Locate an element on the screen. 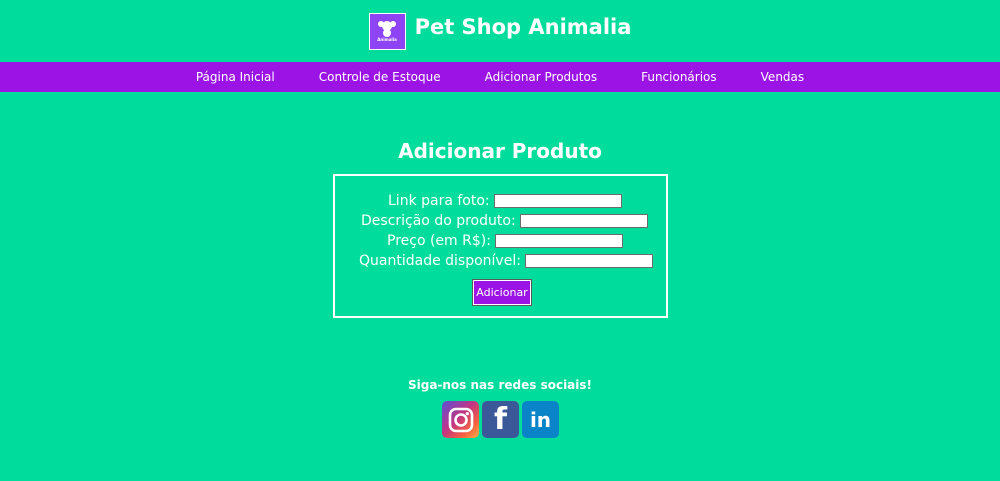 The height and width of the screenshot is (481, 1000). photo-row: Link para foto: is located at coordinates (505, 201).